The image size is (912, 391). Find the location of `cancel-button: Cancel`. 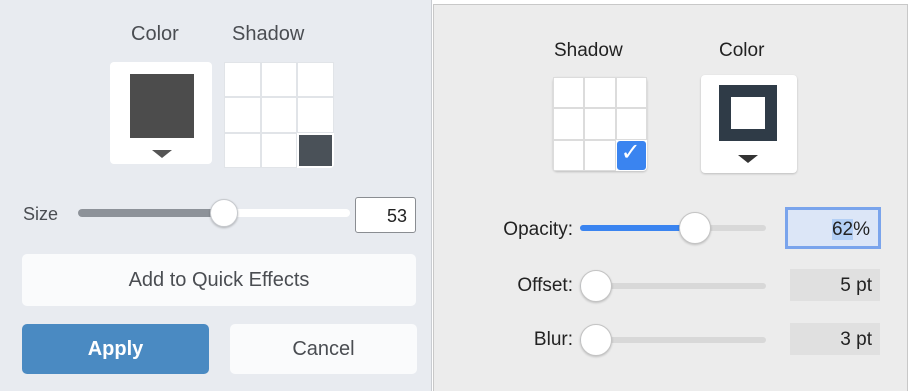

cancel-button: Cancel is located at coordinates (323, 349).